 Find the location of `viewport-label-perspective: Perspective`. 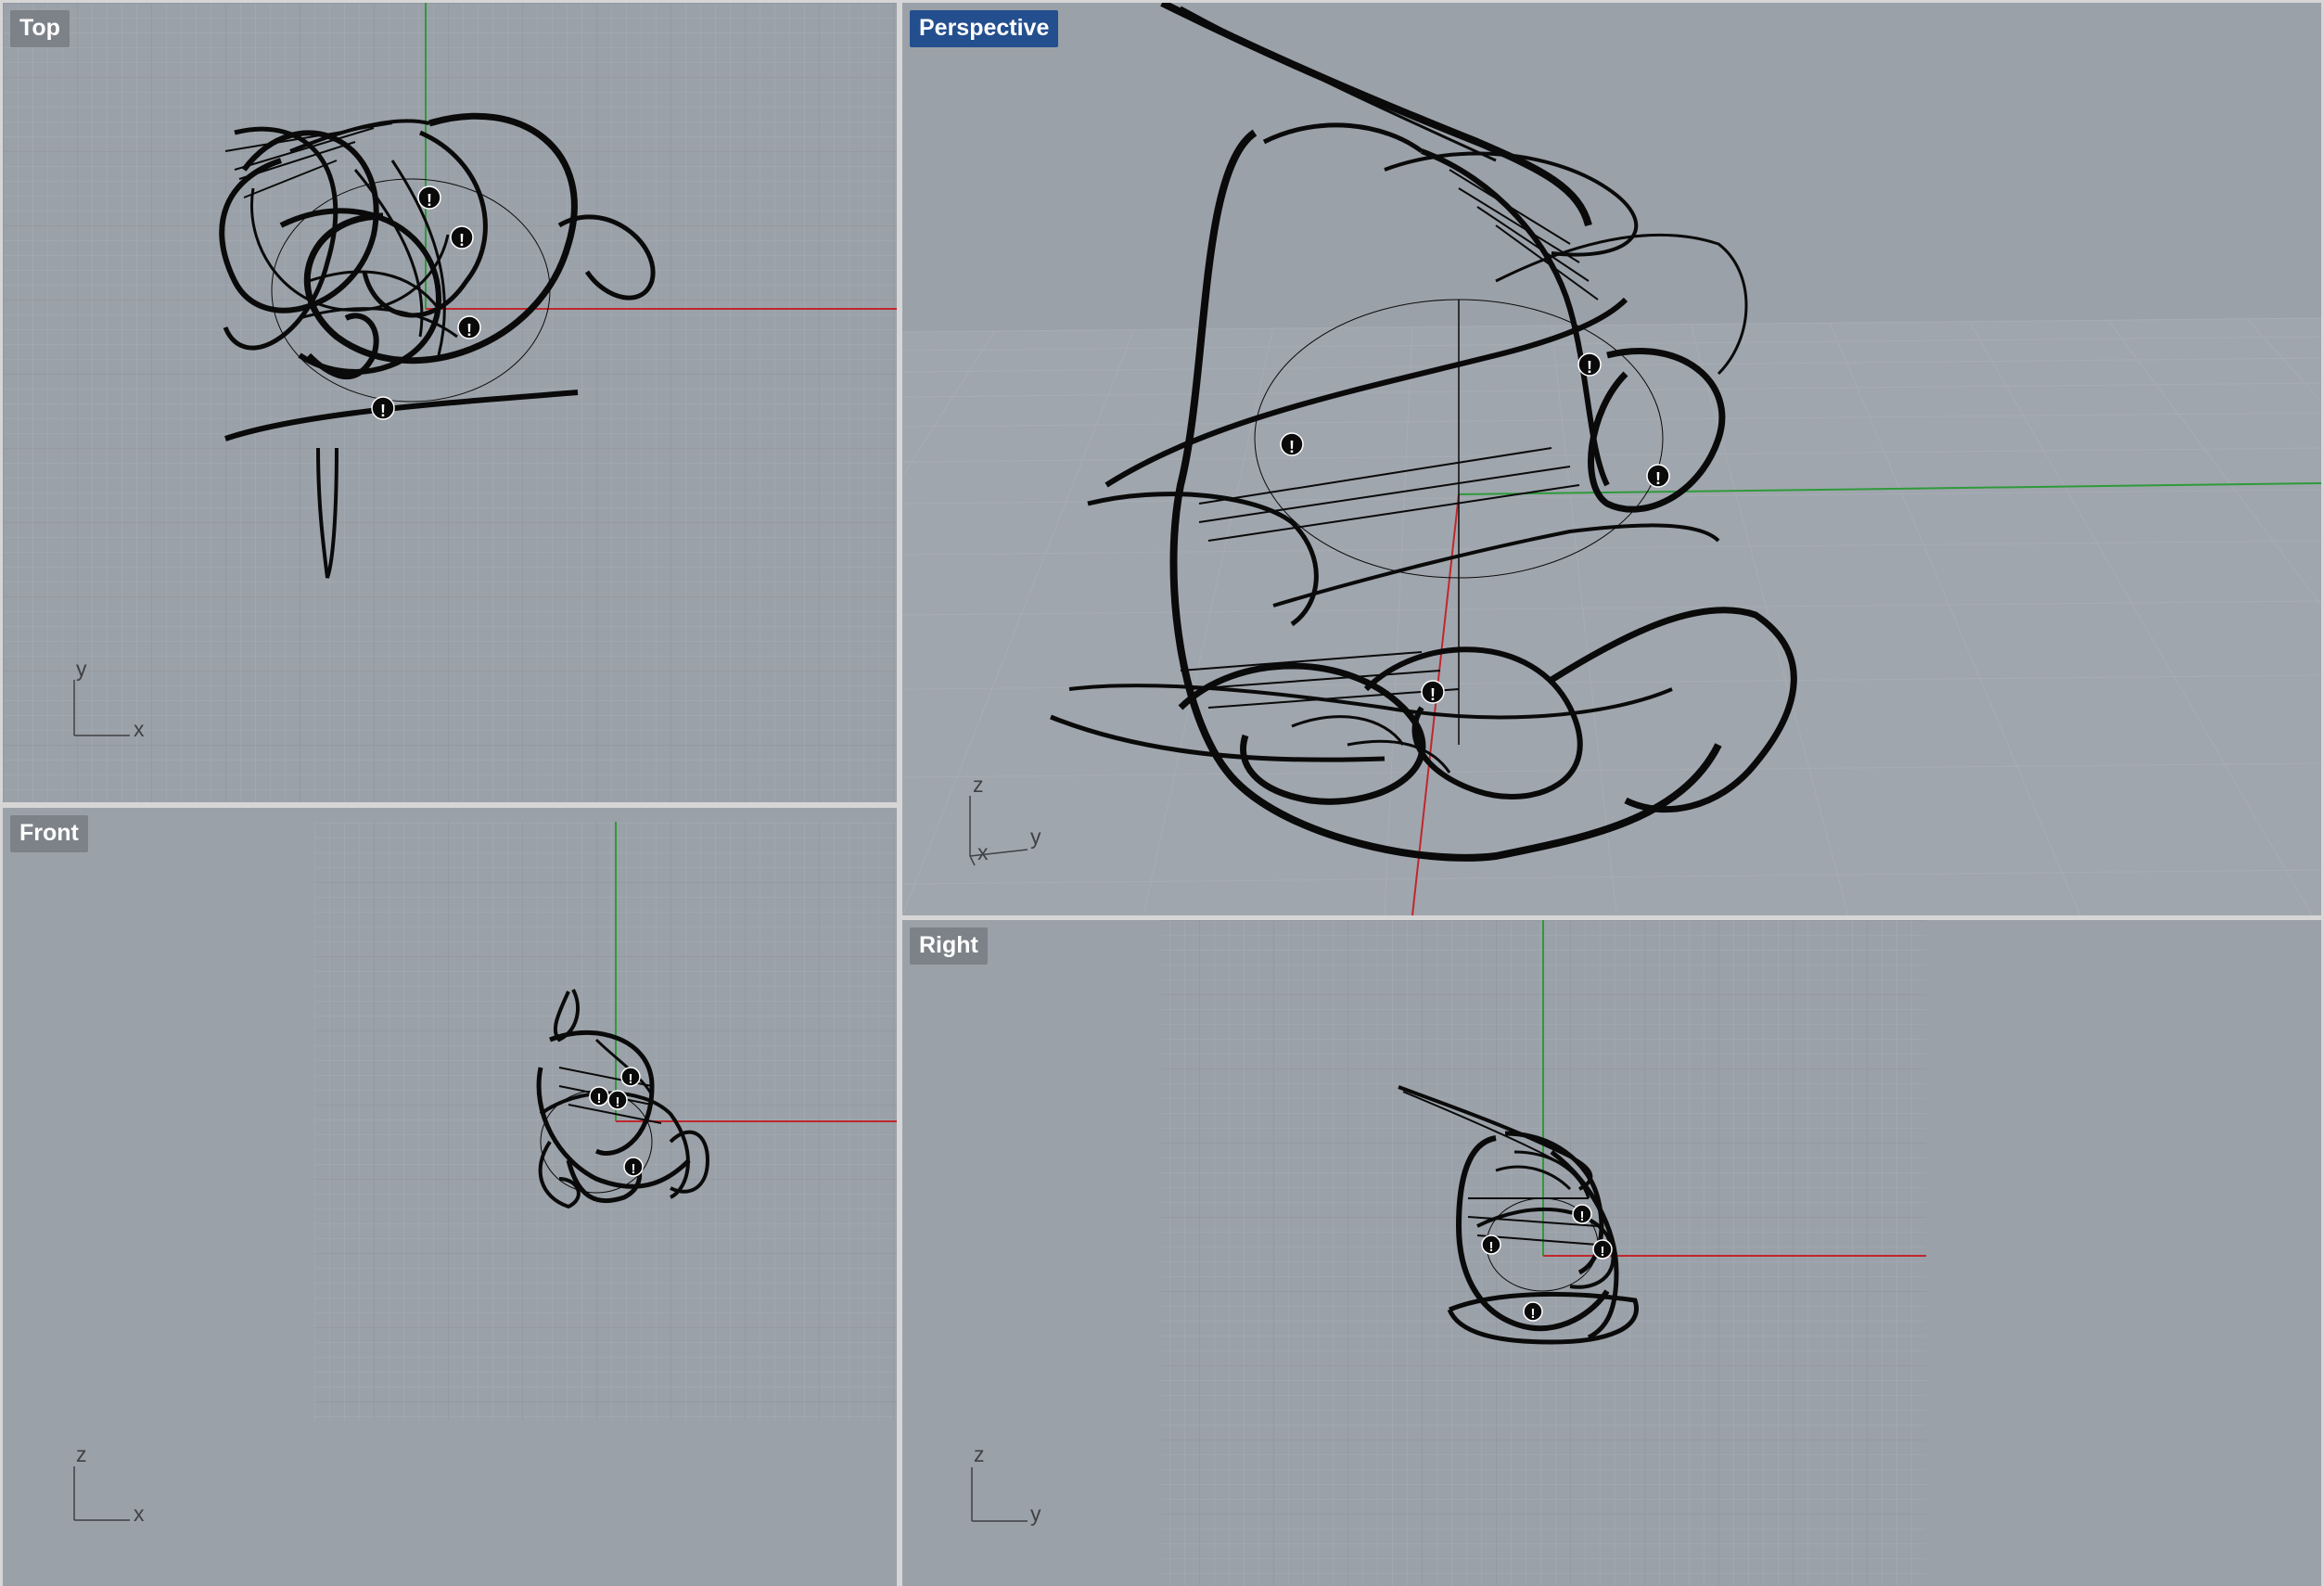

viewport-label-perspective: Perspective is located at coordinates (985, 28).